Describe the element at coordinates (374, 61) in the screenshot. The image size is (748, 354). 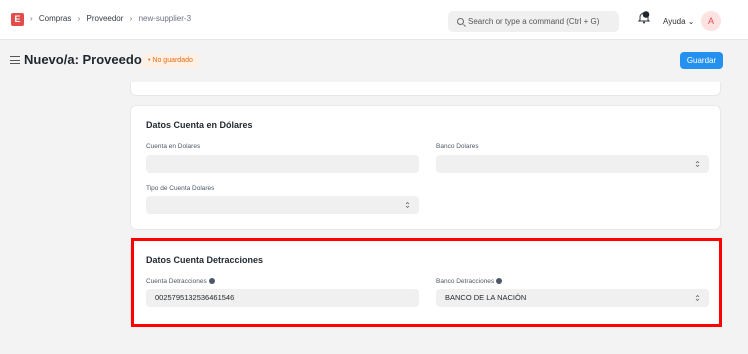
I see `page-header: Nuevo/a: Proveedor • No guardado Guardar` at that location.